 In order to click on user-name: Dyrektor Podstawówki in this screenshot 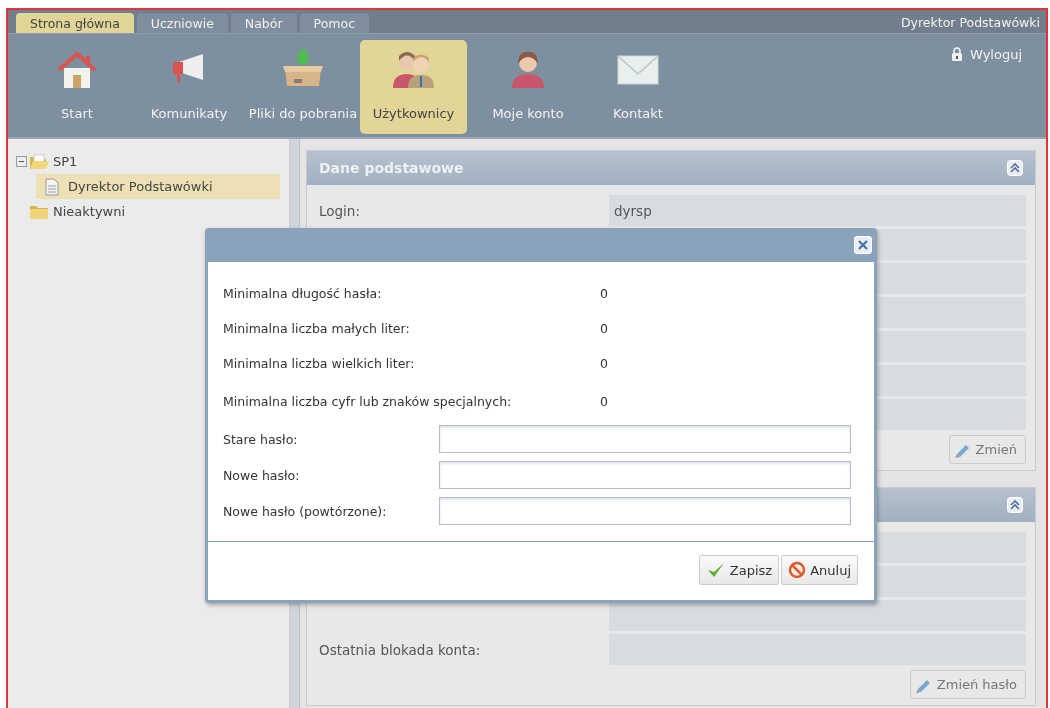, I will do `click(970, 23)`.